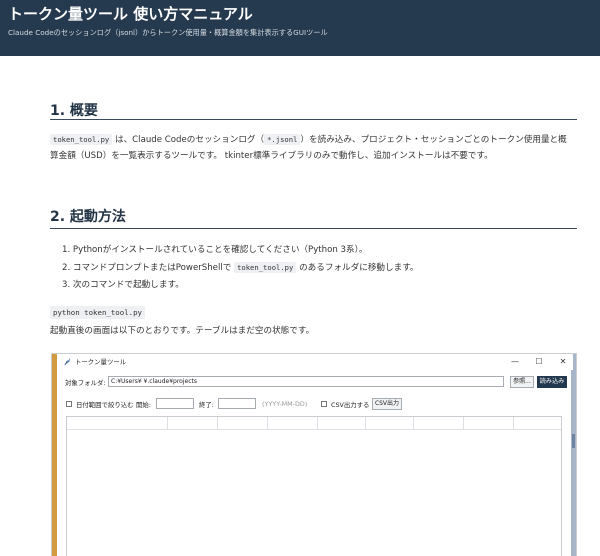  What do you see at coordinates (182, 331) in the screenshot?
I see `after-startup-paragraph: 起動直後の画面は以下のとおりです。テーブルはまだ空の状態です。` at bounding box center [182, 331].